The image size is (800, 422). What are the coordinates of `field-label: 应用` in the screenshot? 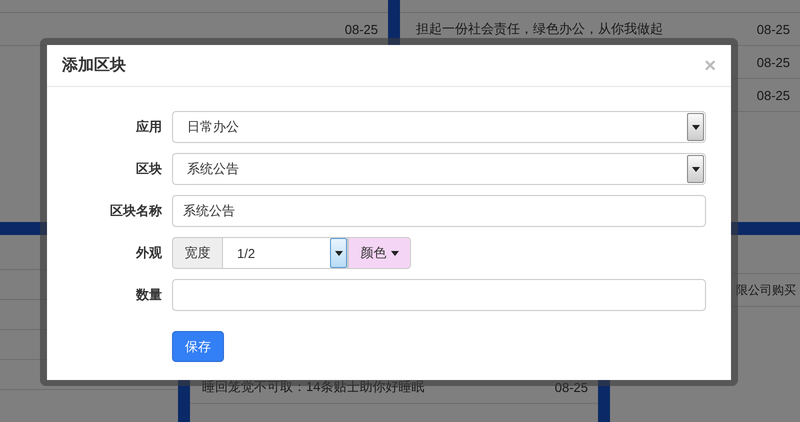 It's located at (148, 127).